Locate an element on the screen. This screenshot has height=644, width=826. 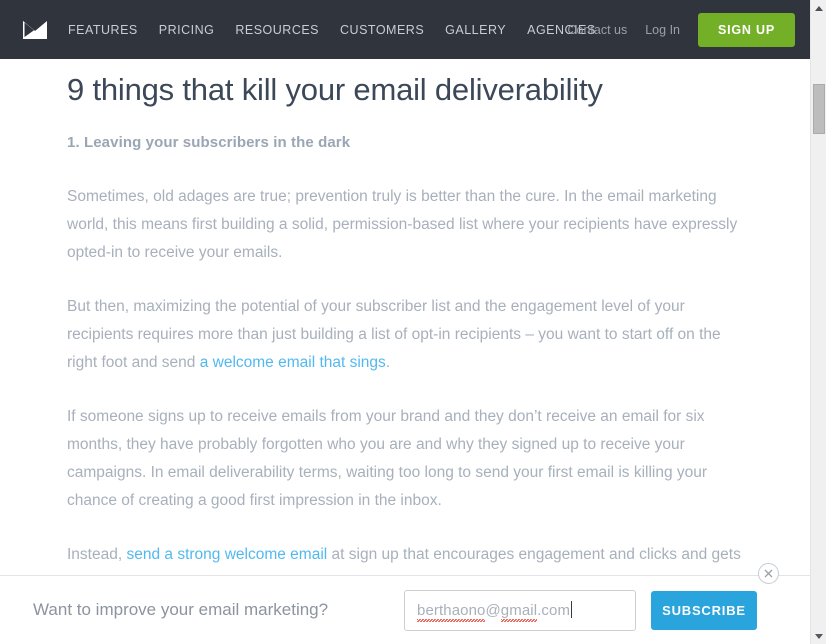
close-subscribe-bar-button is located at coordinates (768, 573).